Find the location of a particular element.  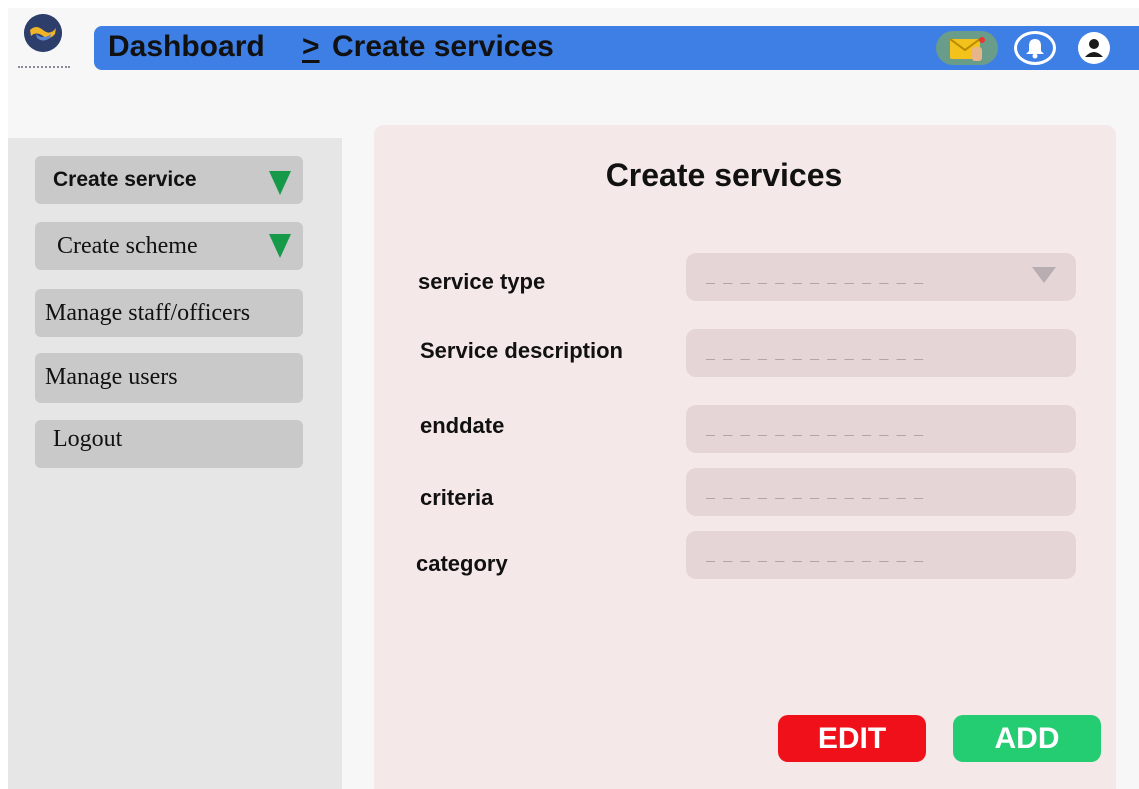

sidebar-item-create-service: Create service is located at coordinates (169, 180).